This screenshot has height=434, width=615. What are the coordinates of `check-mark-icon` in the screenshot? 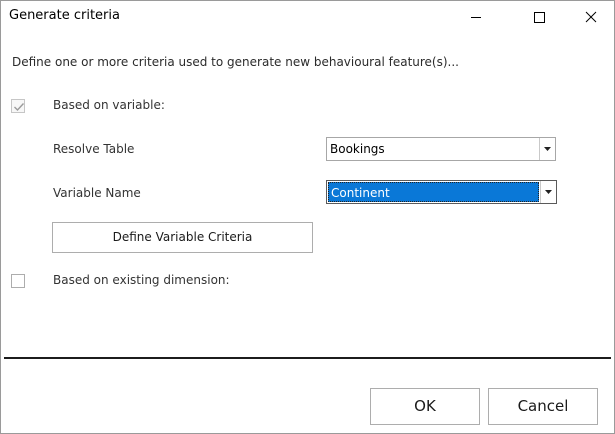 It's located at (19, 107).